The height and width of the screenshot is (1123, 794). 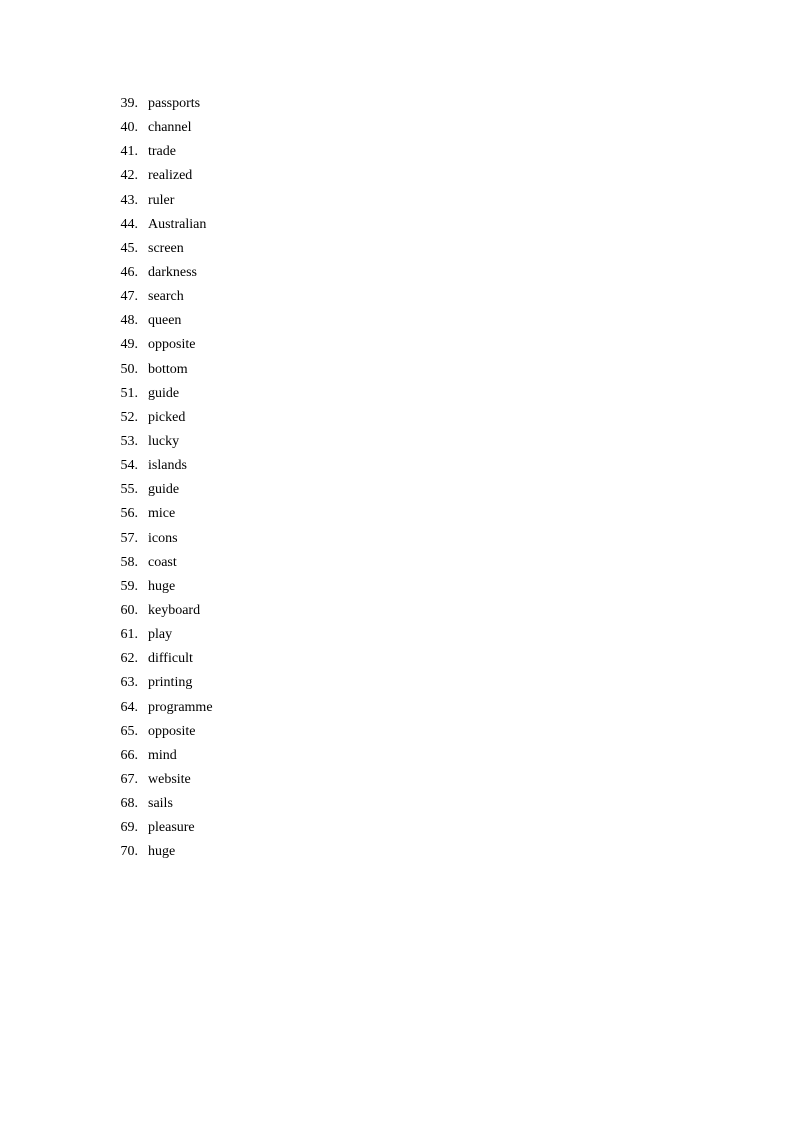 What do you see at coordinates (165, 321) in the screenshot?
I see `item-word: queen` at bounding box center [165, 321].